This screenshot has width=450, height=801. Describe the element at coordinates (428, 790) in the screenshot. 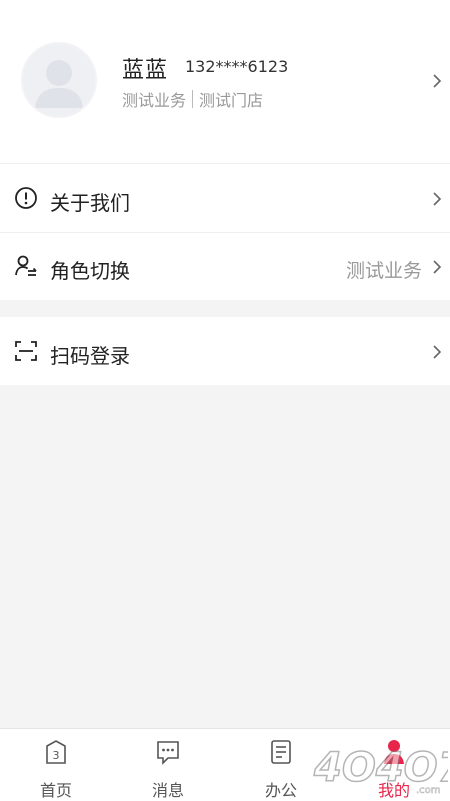

I see `svg-text: .com` at that location.